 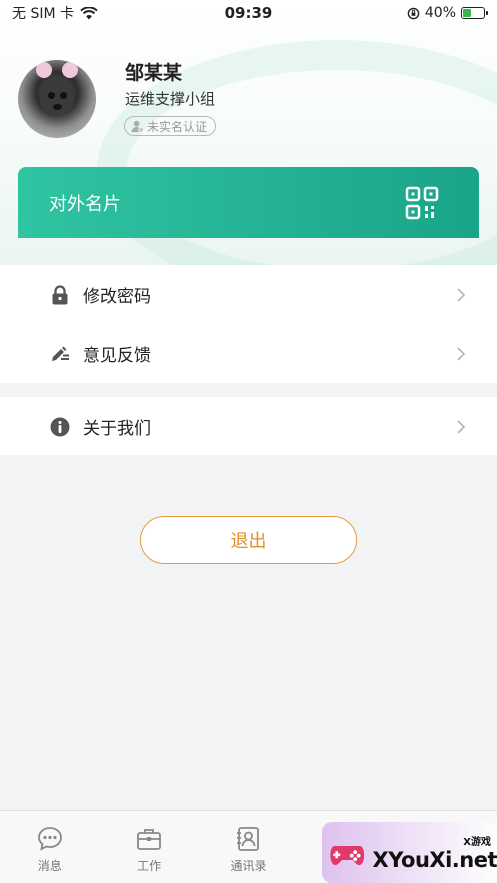 I want to click on tab-label-contacts: 通讯录, so click(x=248, y=866).